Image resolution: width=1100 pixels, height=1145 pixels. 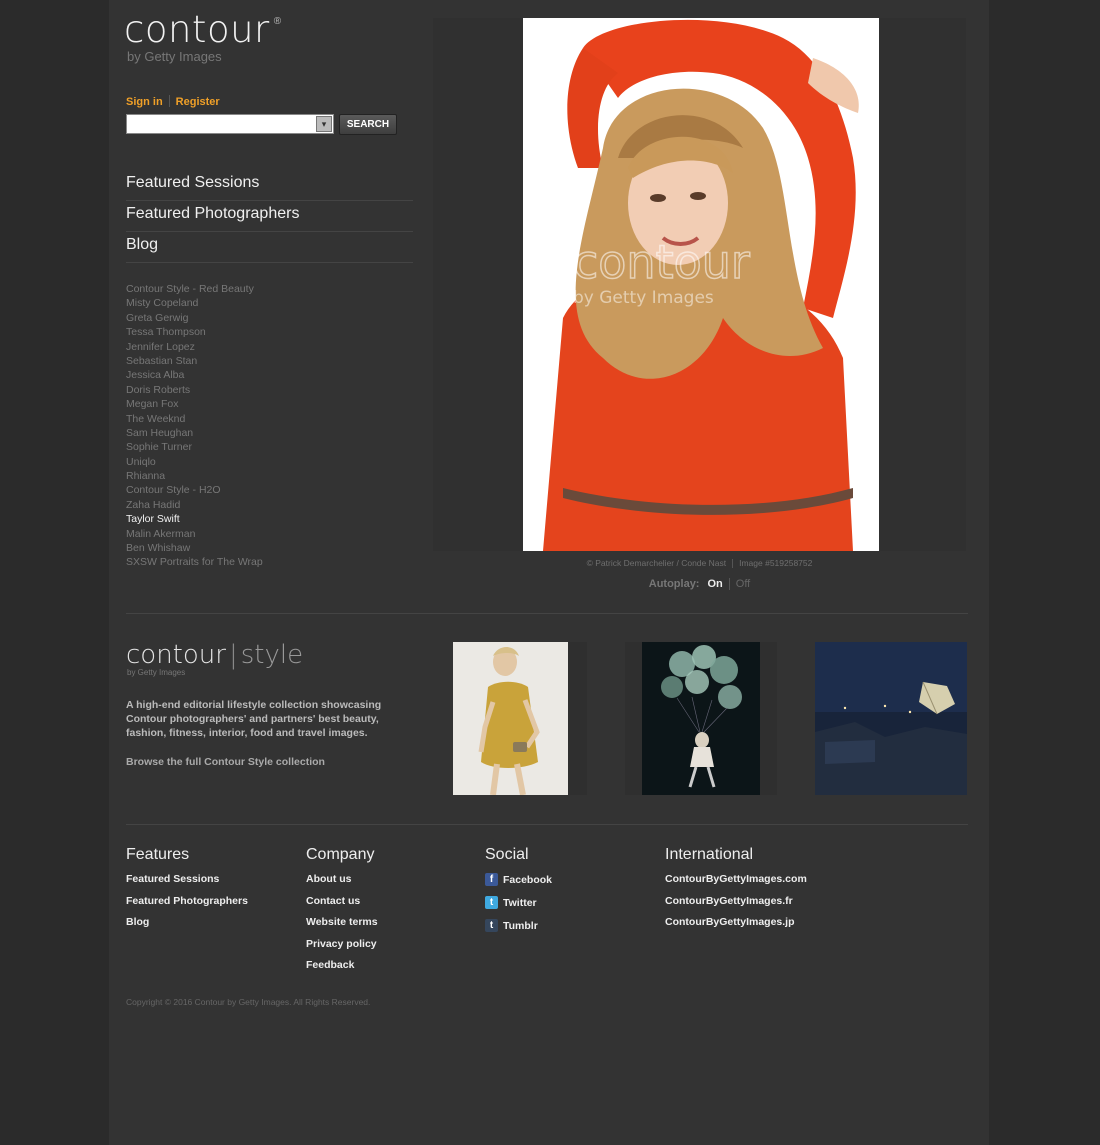 What do you see at coordinates (194, 519) in the screenshot?
I see `session-list-item: Taylor Swift` at bounding box center [194, 519].